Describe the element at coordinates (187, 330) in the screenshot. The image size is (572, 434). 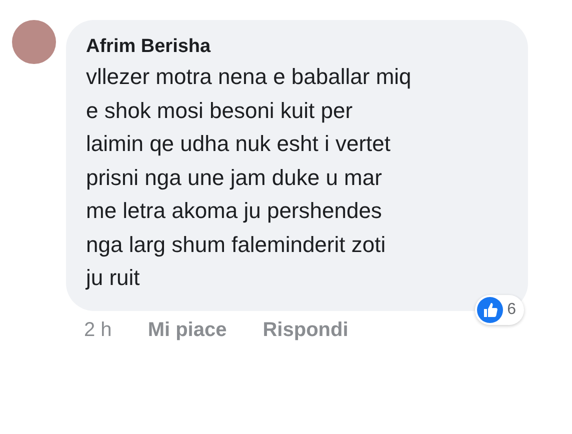
I see `action-link: Mi piace` at that location.